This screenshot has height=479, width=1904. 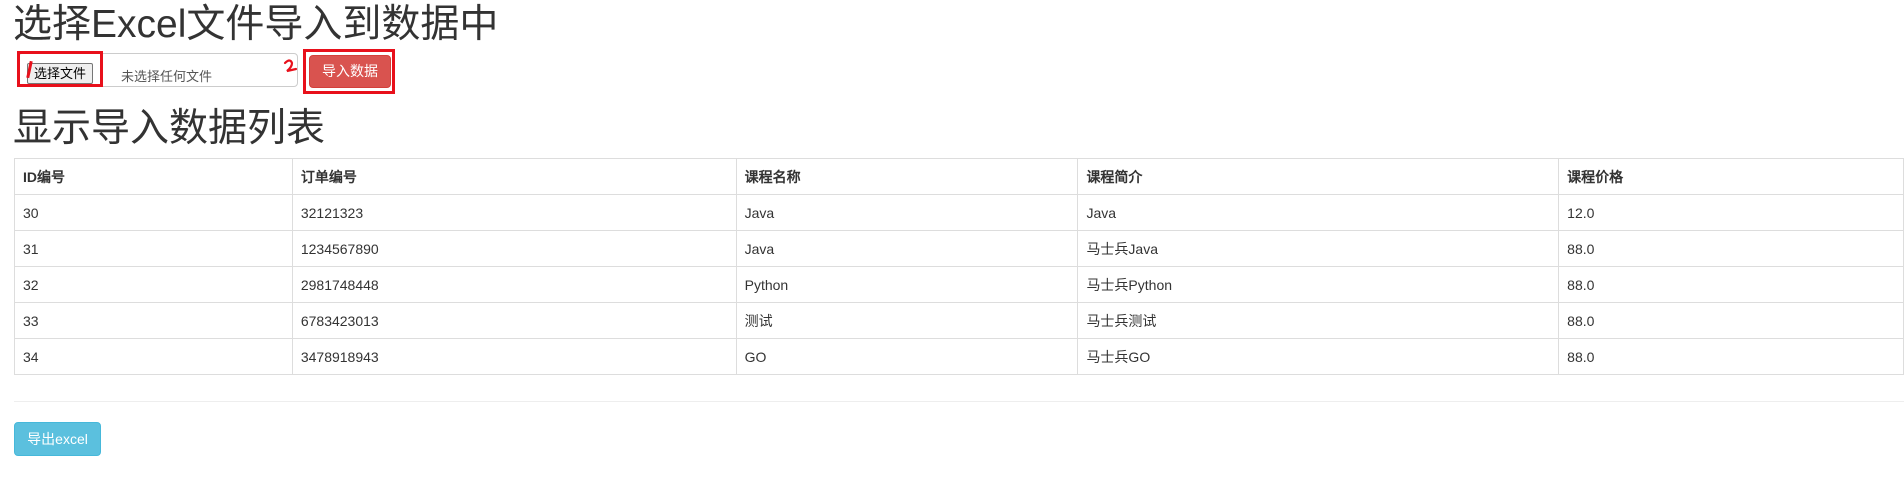 What do you see at coordinates (907, 356) in the screenshot?
I see `cell-course-name: GO` at bounding box center [907, 356].